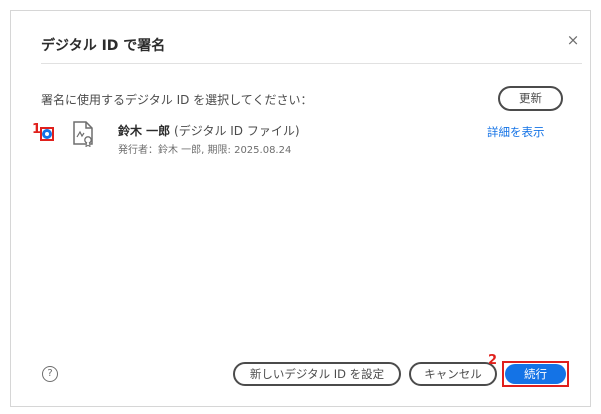 The height and width of the screenshot is (414, 601). I want to click on annotation-marker-2: 2, so click(493, 360).